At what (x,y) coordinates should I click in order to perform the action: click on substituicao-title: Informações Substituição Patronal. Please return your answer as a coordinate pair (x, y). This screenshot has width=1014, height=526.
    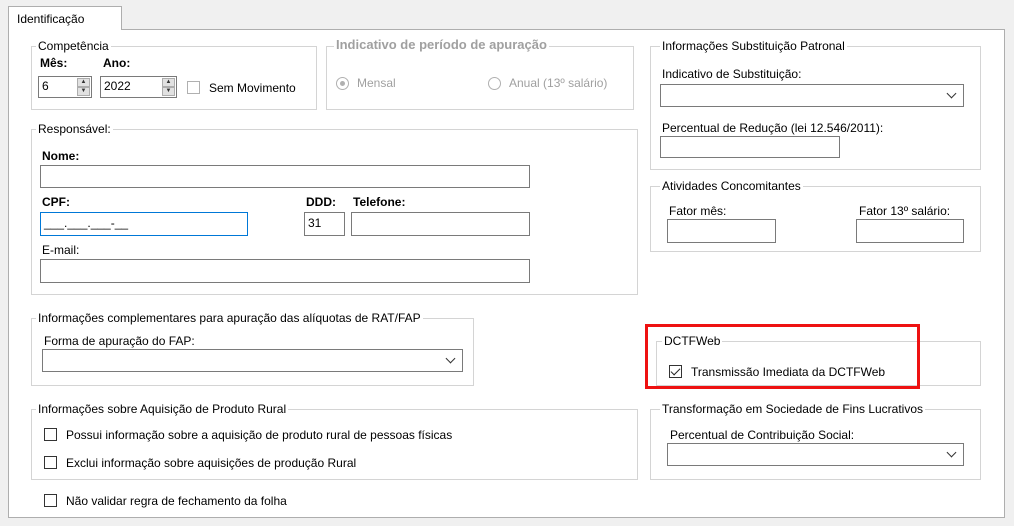
    Looking at the image, I should click on (753, 46).